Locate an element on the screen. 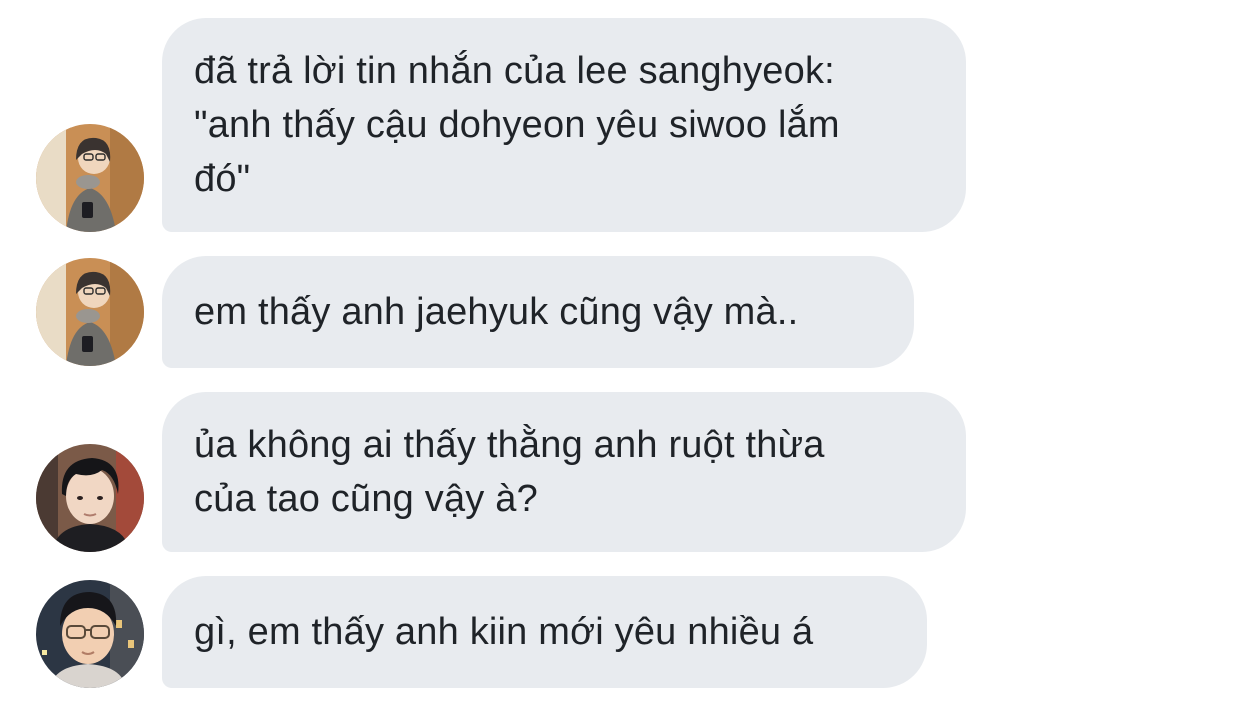  avatar-photo-user-b is located at coordinates (90, 498).